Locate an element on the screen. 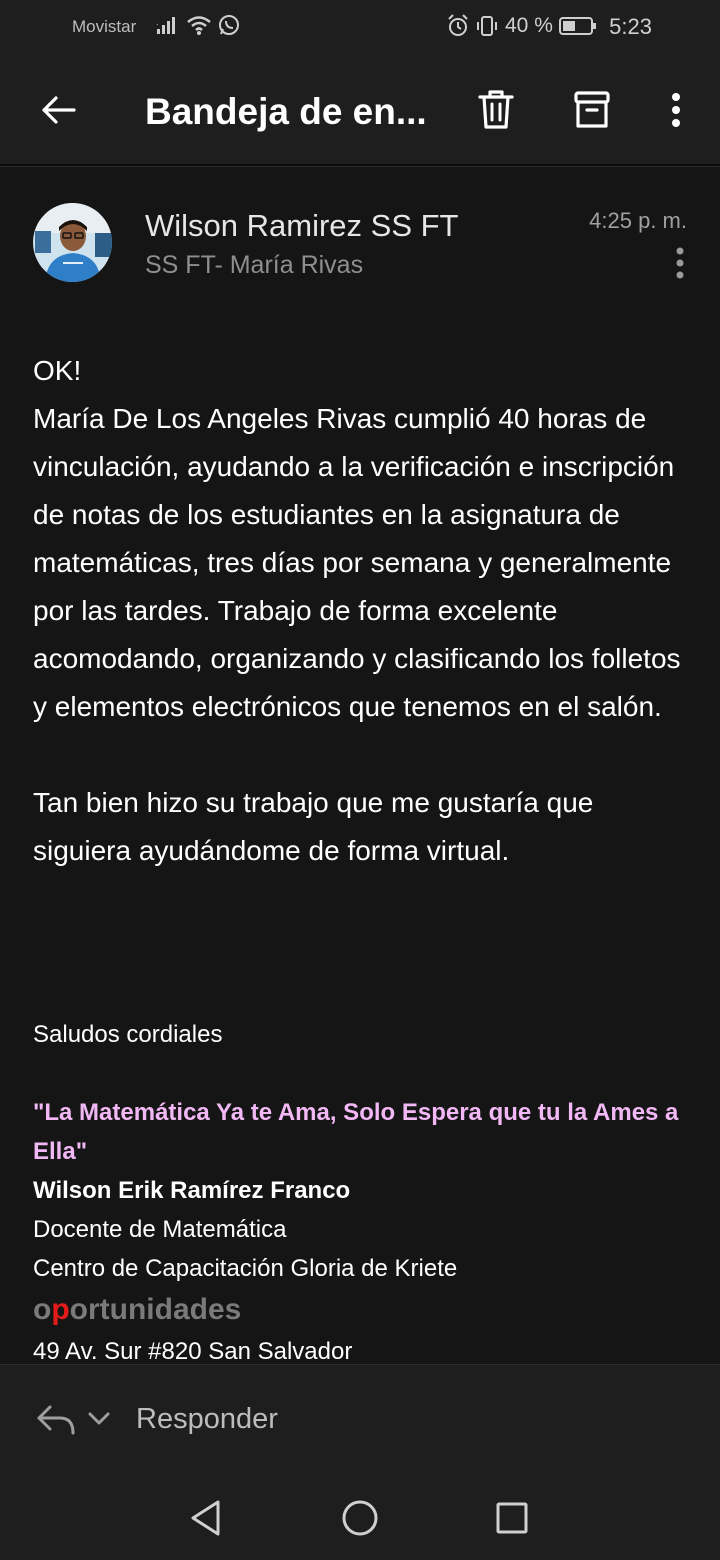 This screenshot has width=720, height=1560. vibrate-icon is located at coordinates (487, 26).